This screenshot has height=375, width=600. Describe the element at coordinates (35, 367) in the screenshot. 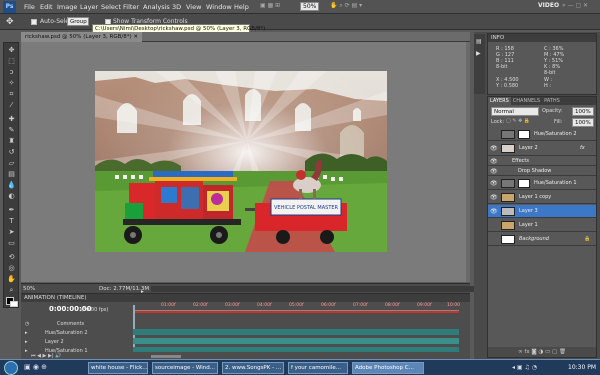

I see `quick-launch-icons: ▣ ◉ ⊕` at that location.